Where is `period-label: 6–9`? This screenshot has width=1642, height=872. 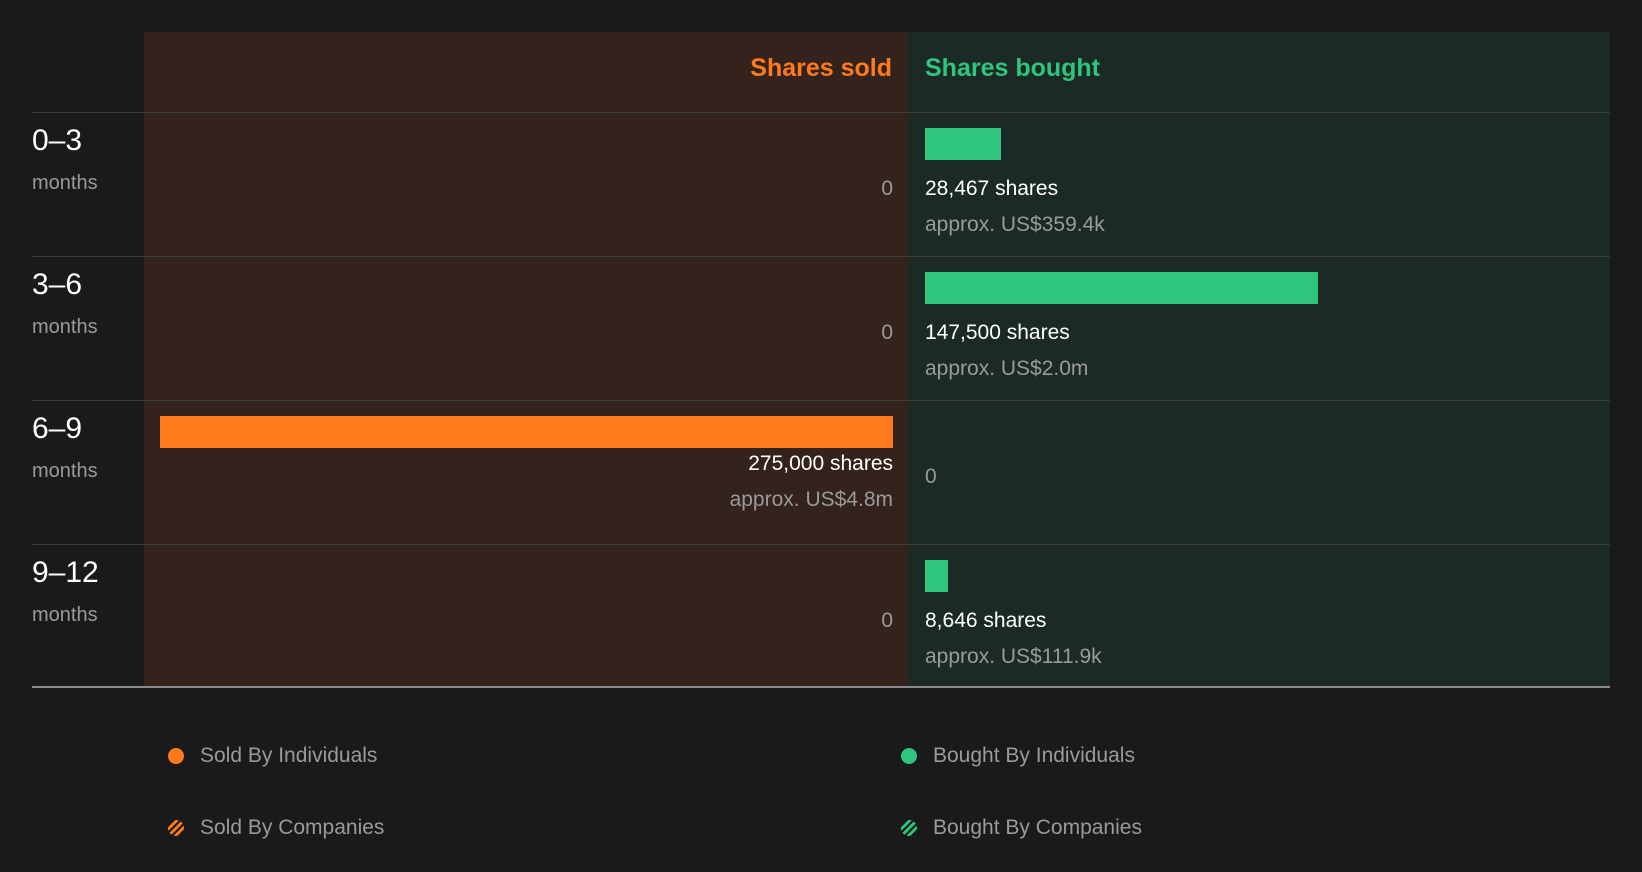 period-label: 6–9 is located at coordinates (57, 428).